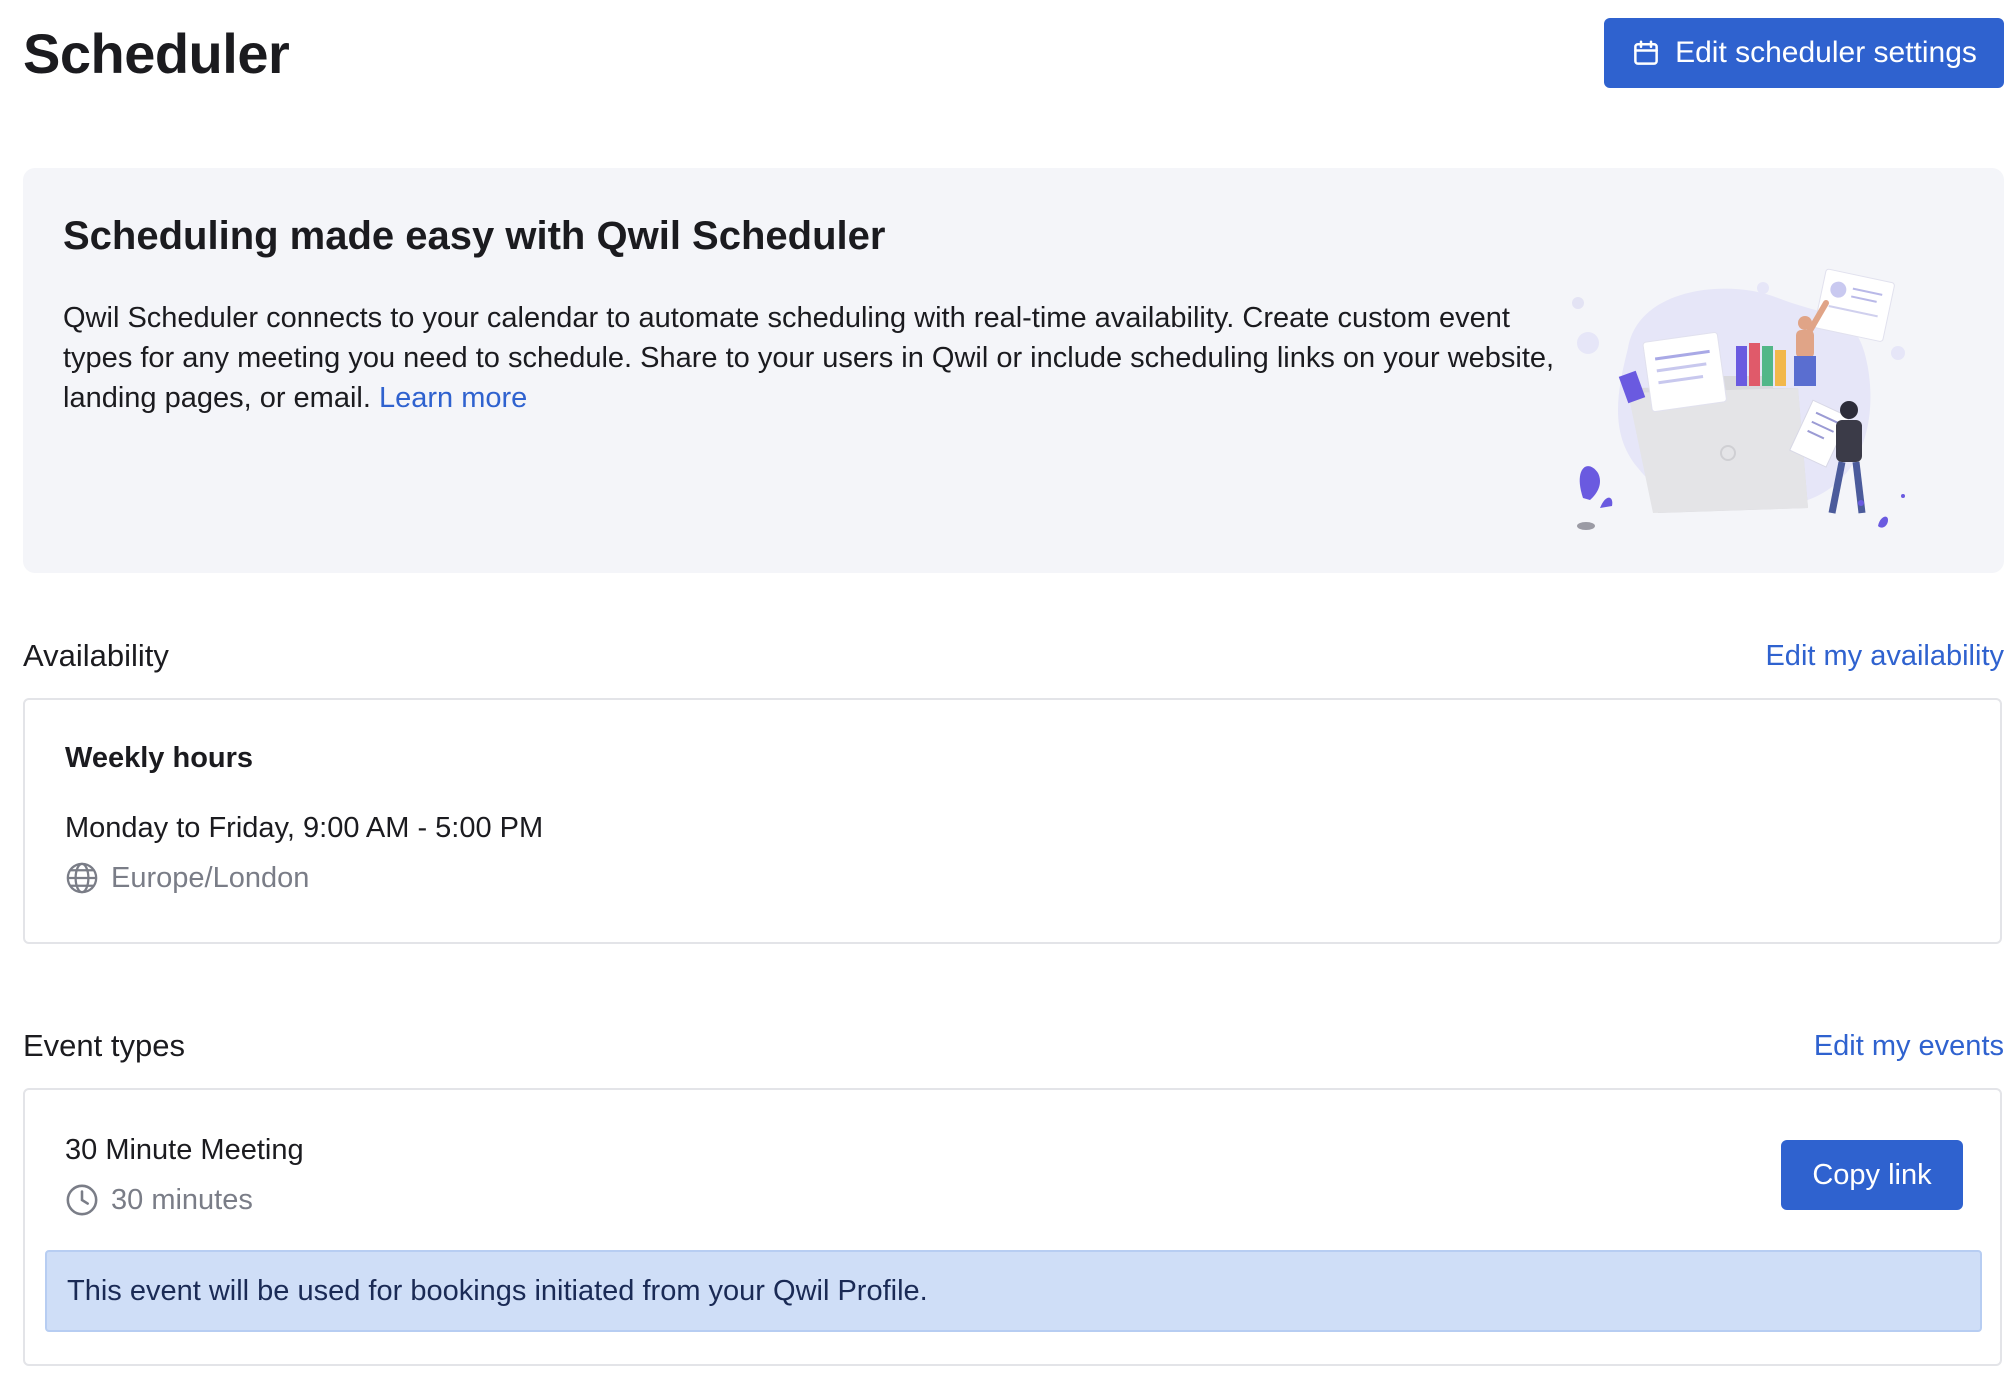 Image resolution: width=2016 pixels, height=1376 pixels. What do you see at coordinates (82, 878) in the screenshot?
I see `globe-icon` at bounding box center [82, 878].